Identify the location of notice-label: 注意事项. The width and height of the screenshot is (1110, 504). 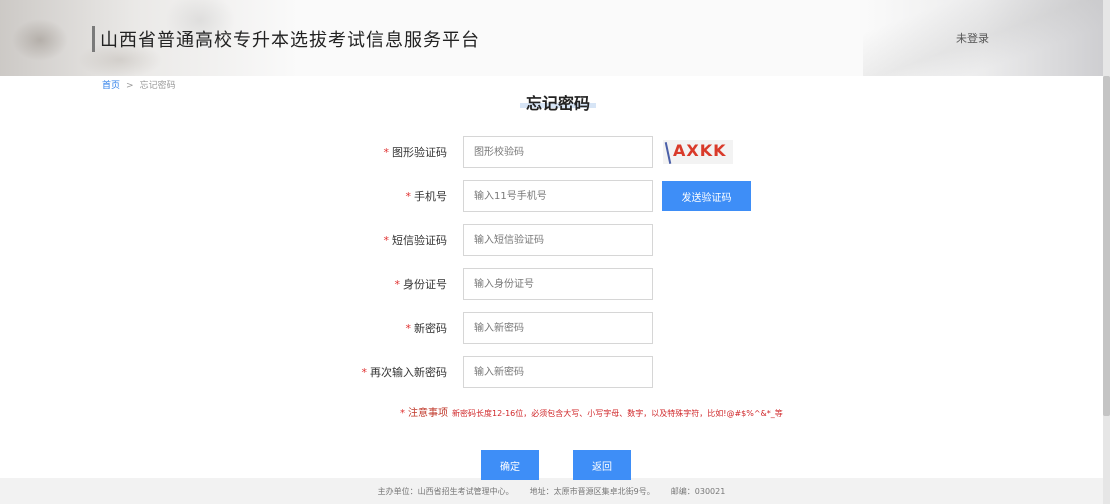
(428, 413).